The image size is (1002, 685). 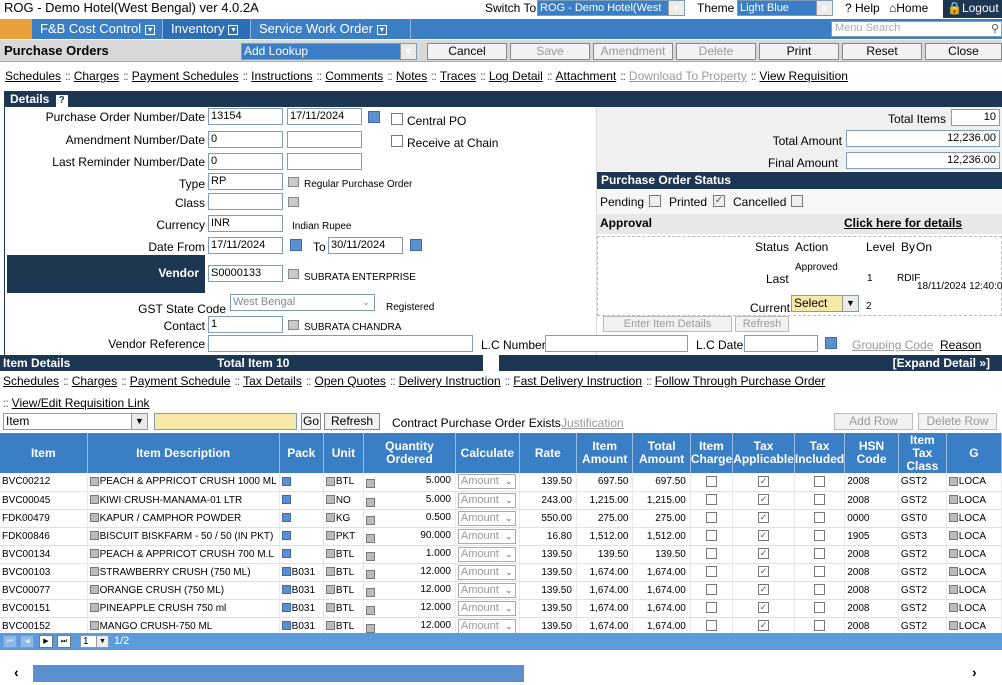 I want to click on item-description-cell: STRAWBERRY CRUSH (750 ML), so click(x=183, y=572).